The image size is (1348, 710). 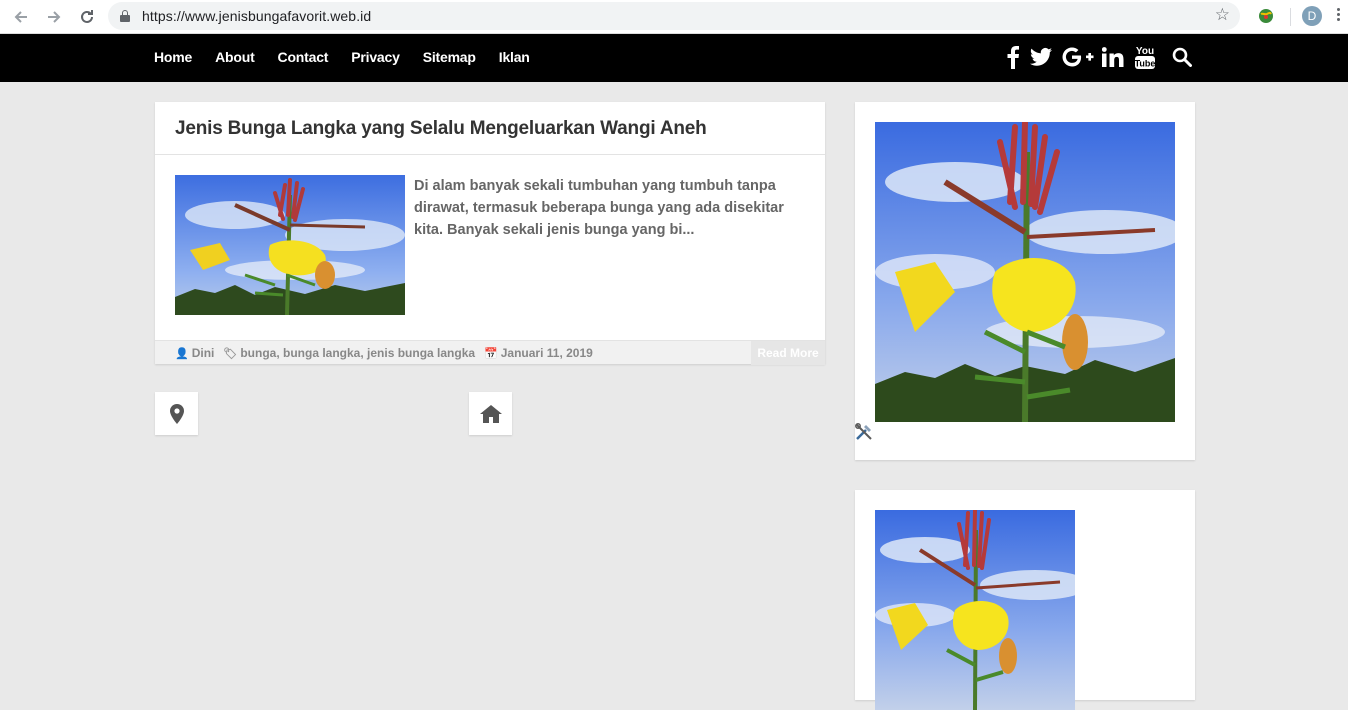 What do you see at coordinates (1145, 51) in the screenshot?
I see `svg-text: You` at bounding box center [1145, 51].